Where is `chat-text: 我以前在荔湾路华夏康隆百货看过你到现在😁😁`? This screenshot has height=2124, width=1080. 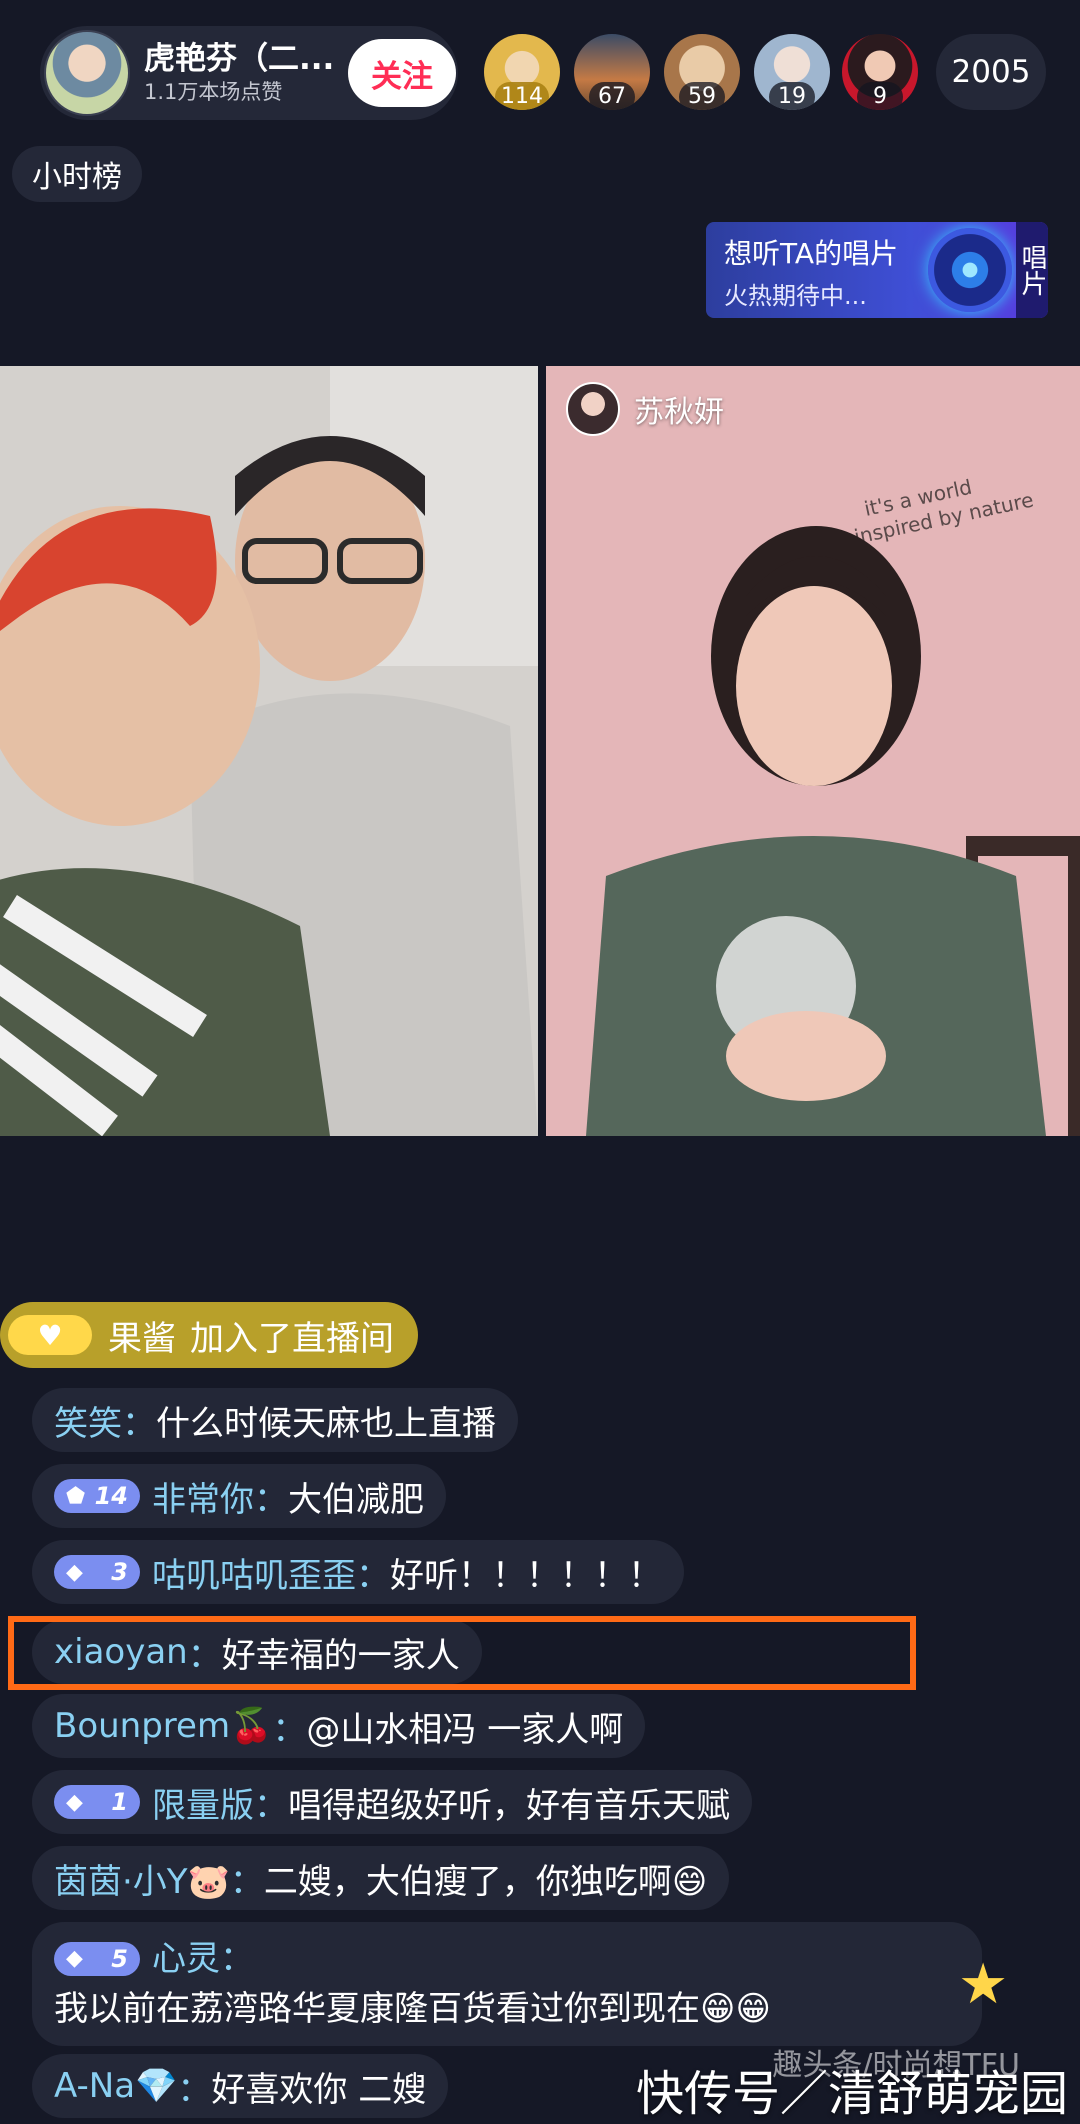 chat-text: 我以前在荔湾路华夏康隆百货看过你到现在😁😁 is located at coordinates (412, 2009).